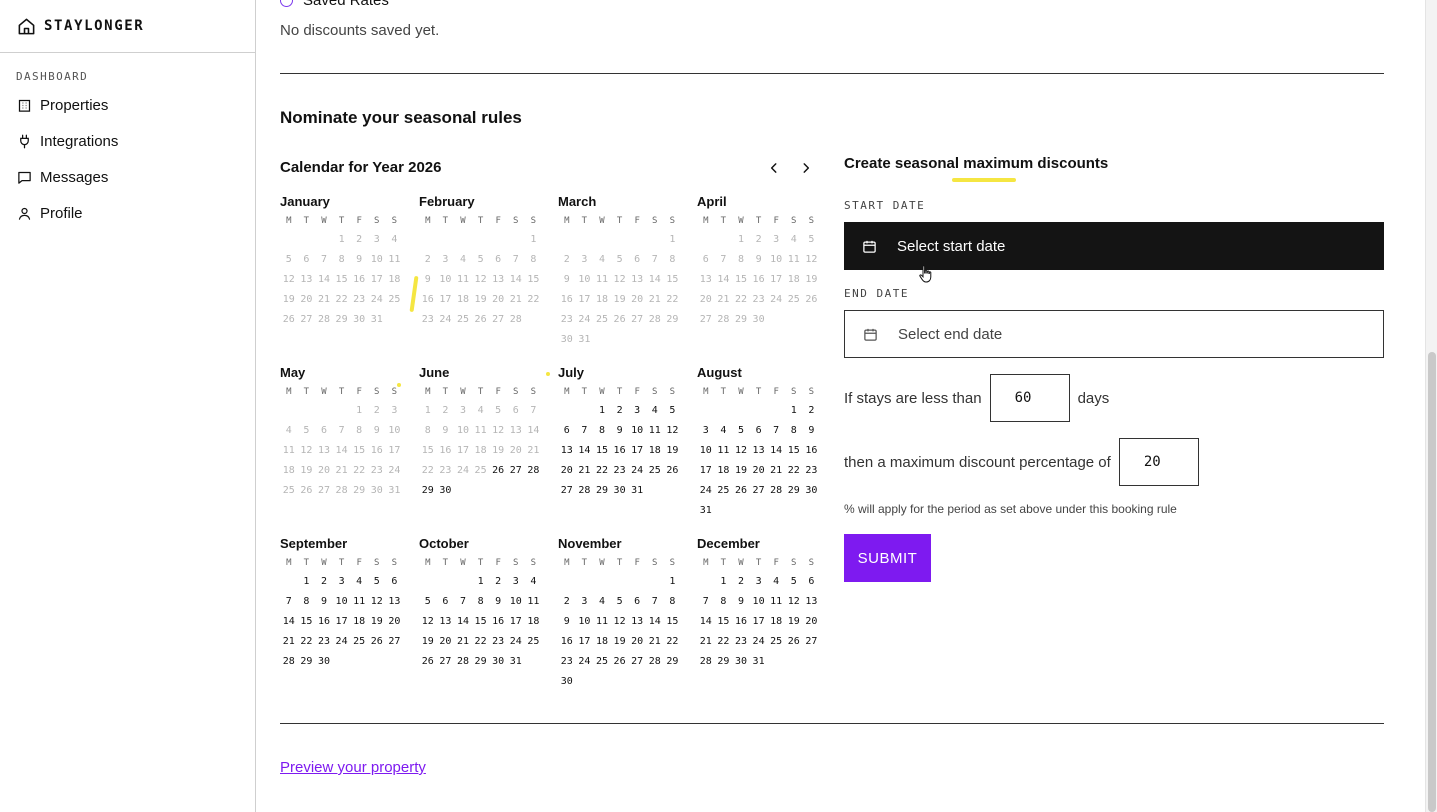 The image size is (1437, 812). Describe the element at coordinates (127, 177) in the screenshot. I see `sidebar-item-messages: Messages` at that location.